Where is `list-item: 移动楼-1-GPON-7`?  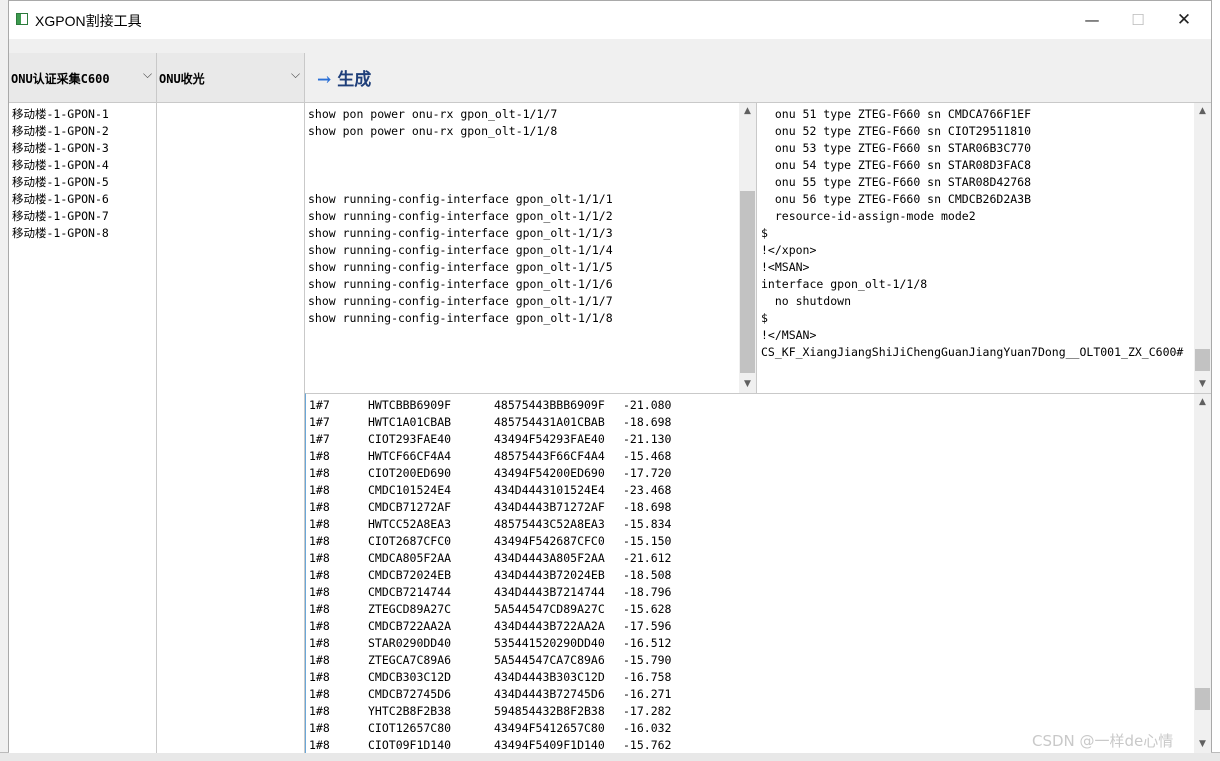 list-item: 移动楼-1-GPON-7 is located at coordinates (82, 216).